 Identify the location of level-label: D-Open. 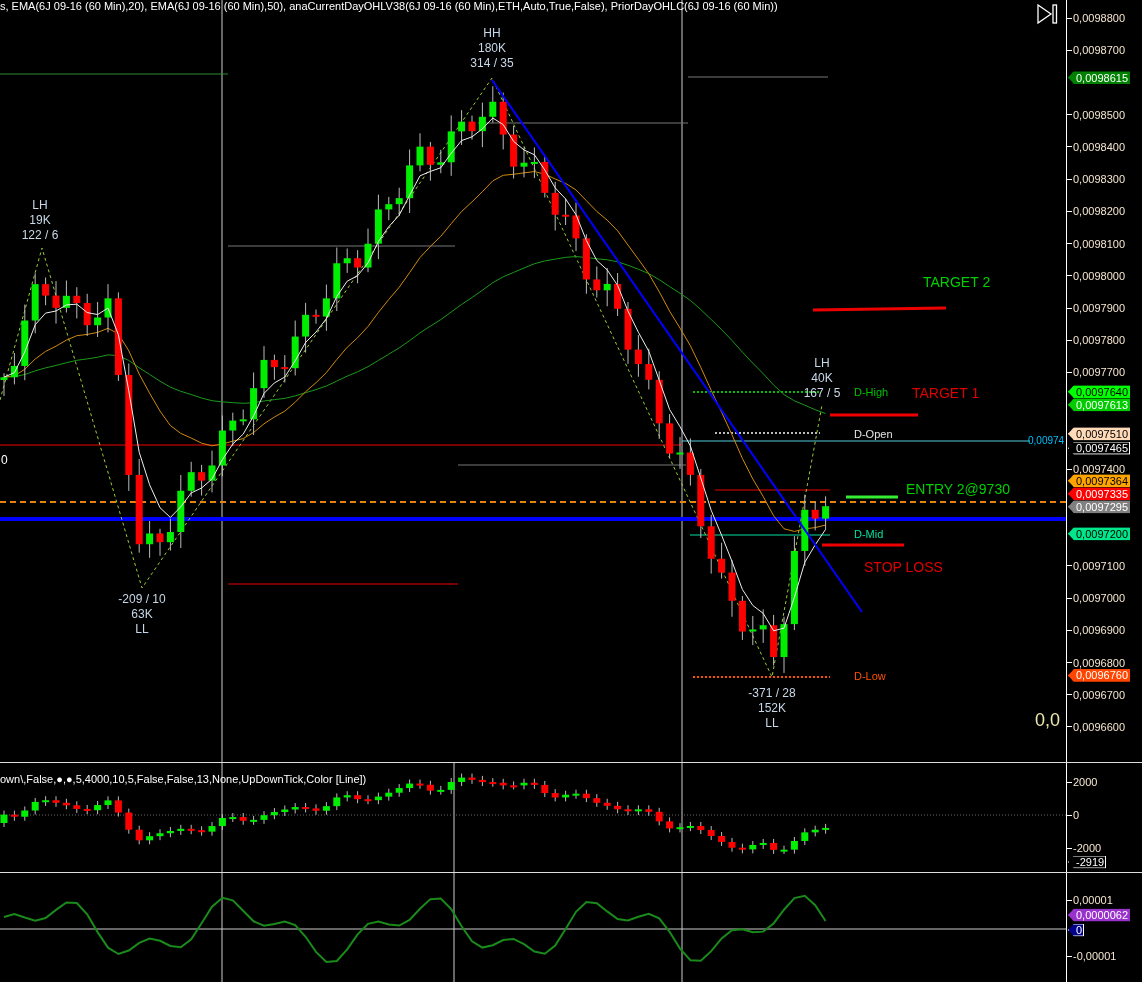
(873, 435).